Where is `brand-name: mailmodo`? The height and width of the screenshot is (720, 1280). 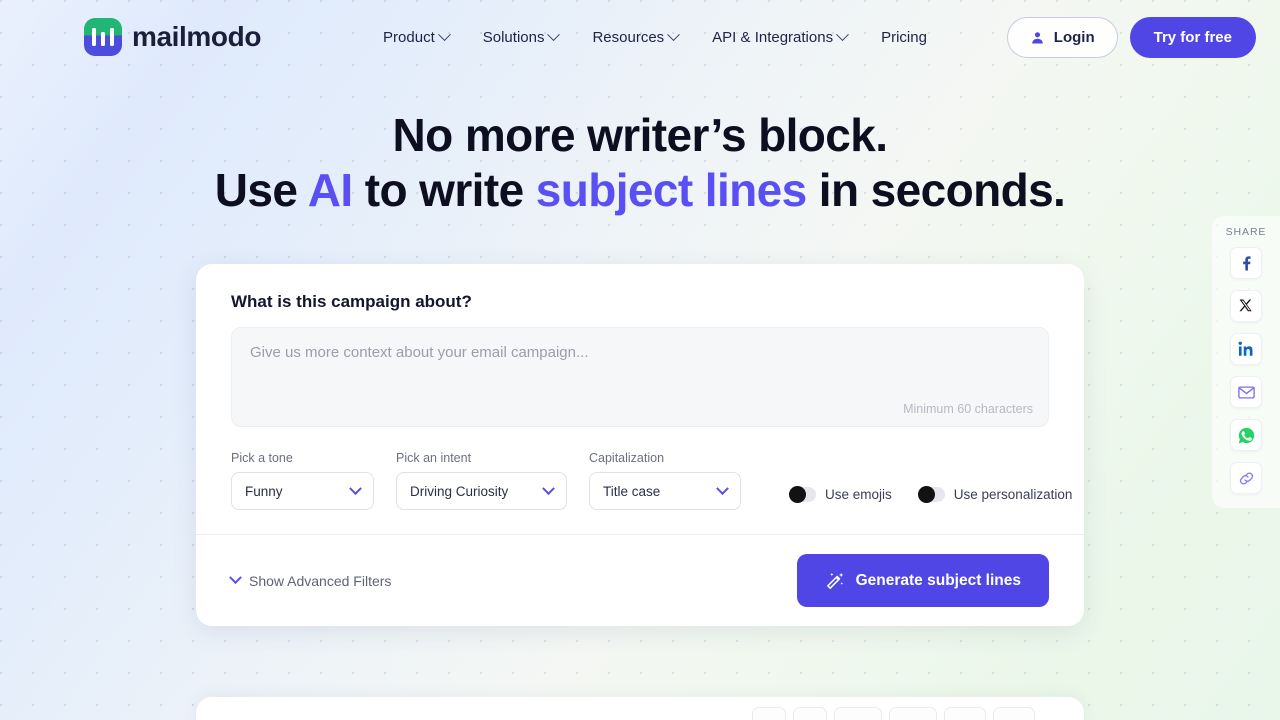 brand-name: mailmodo is located at coordinates (197, 36).